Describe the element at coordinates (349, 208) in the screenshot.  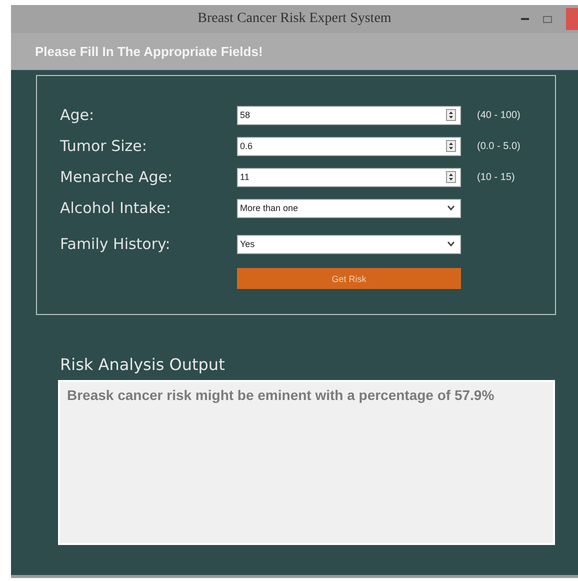
I see `dropdown: More than one` at that location.